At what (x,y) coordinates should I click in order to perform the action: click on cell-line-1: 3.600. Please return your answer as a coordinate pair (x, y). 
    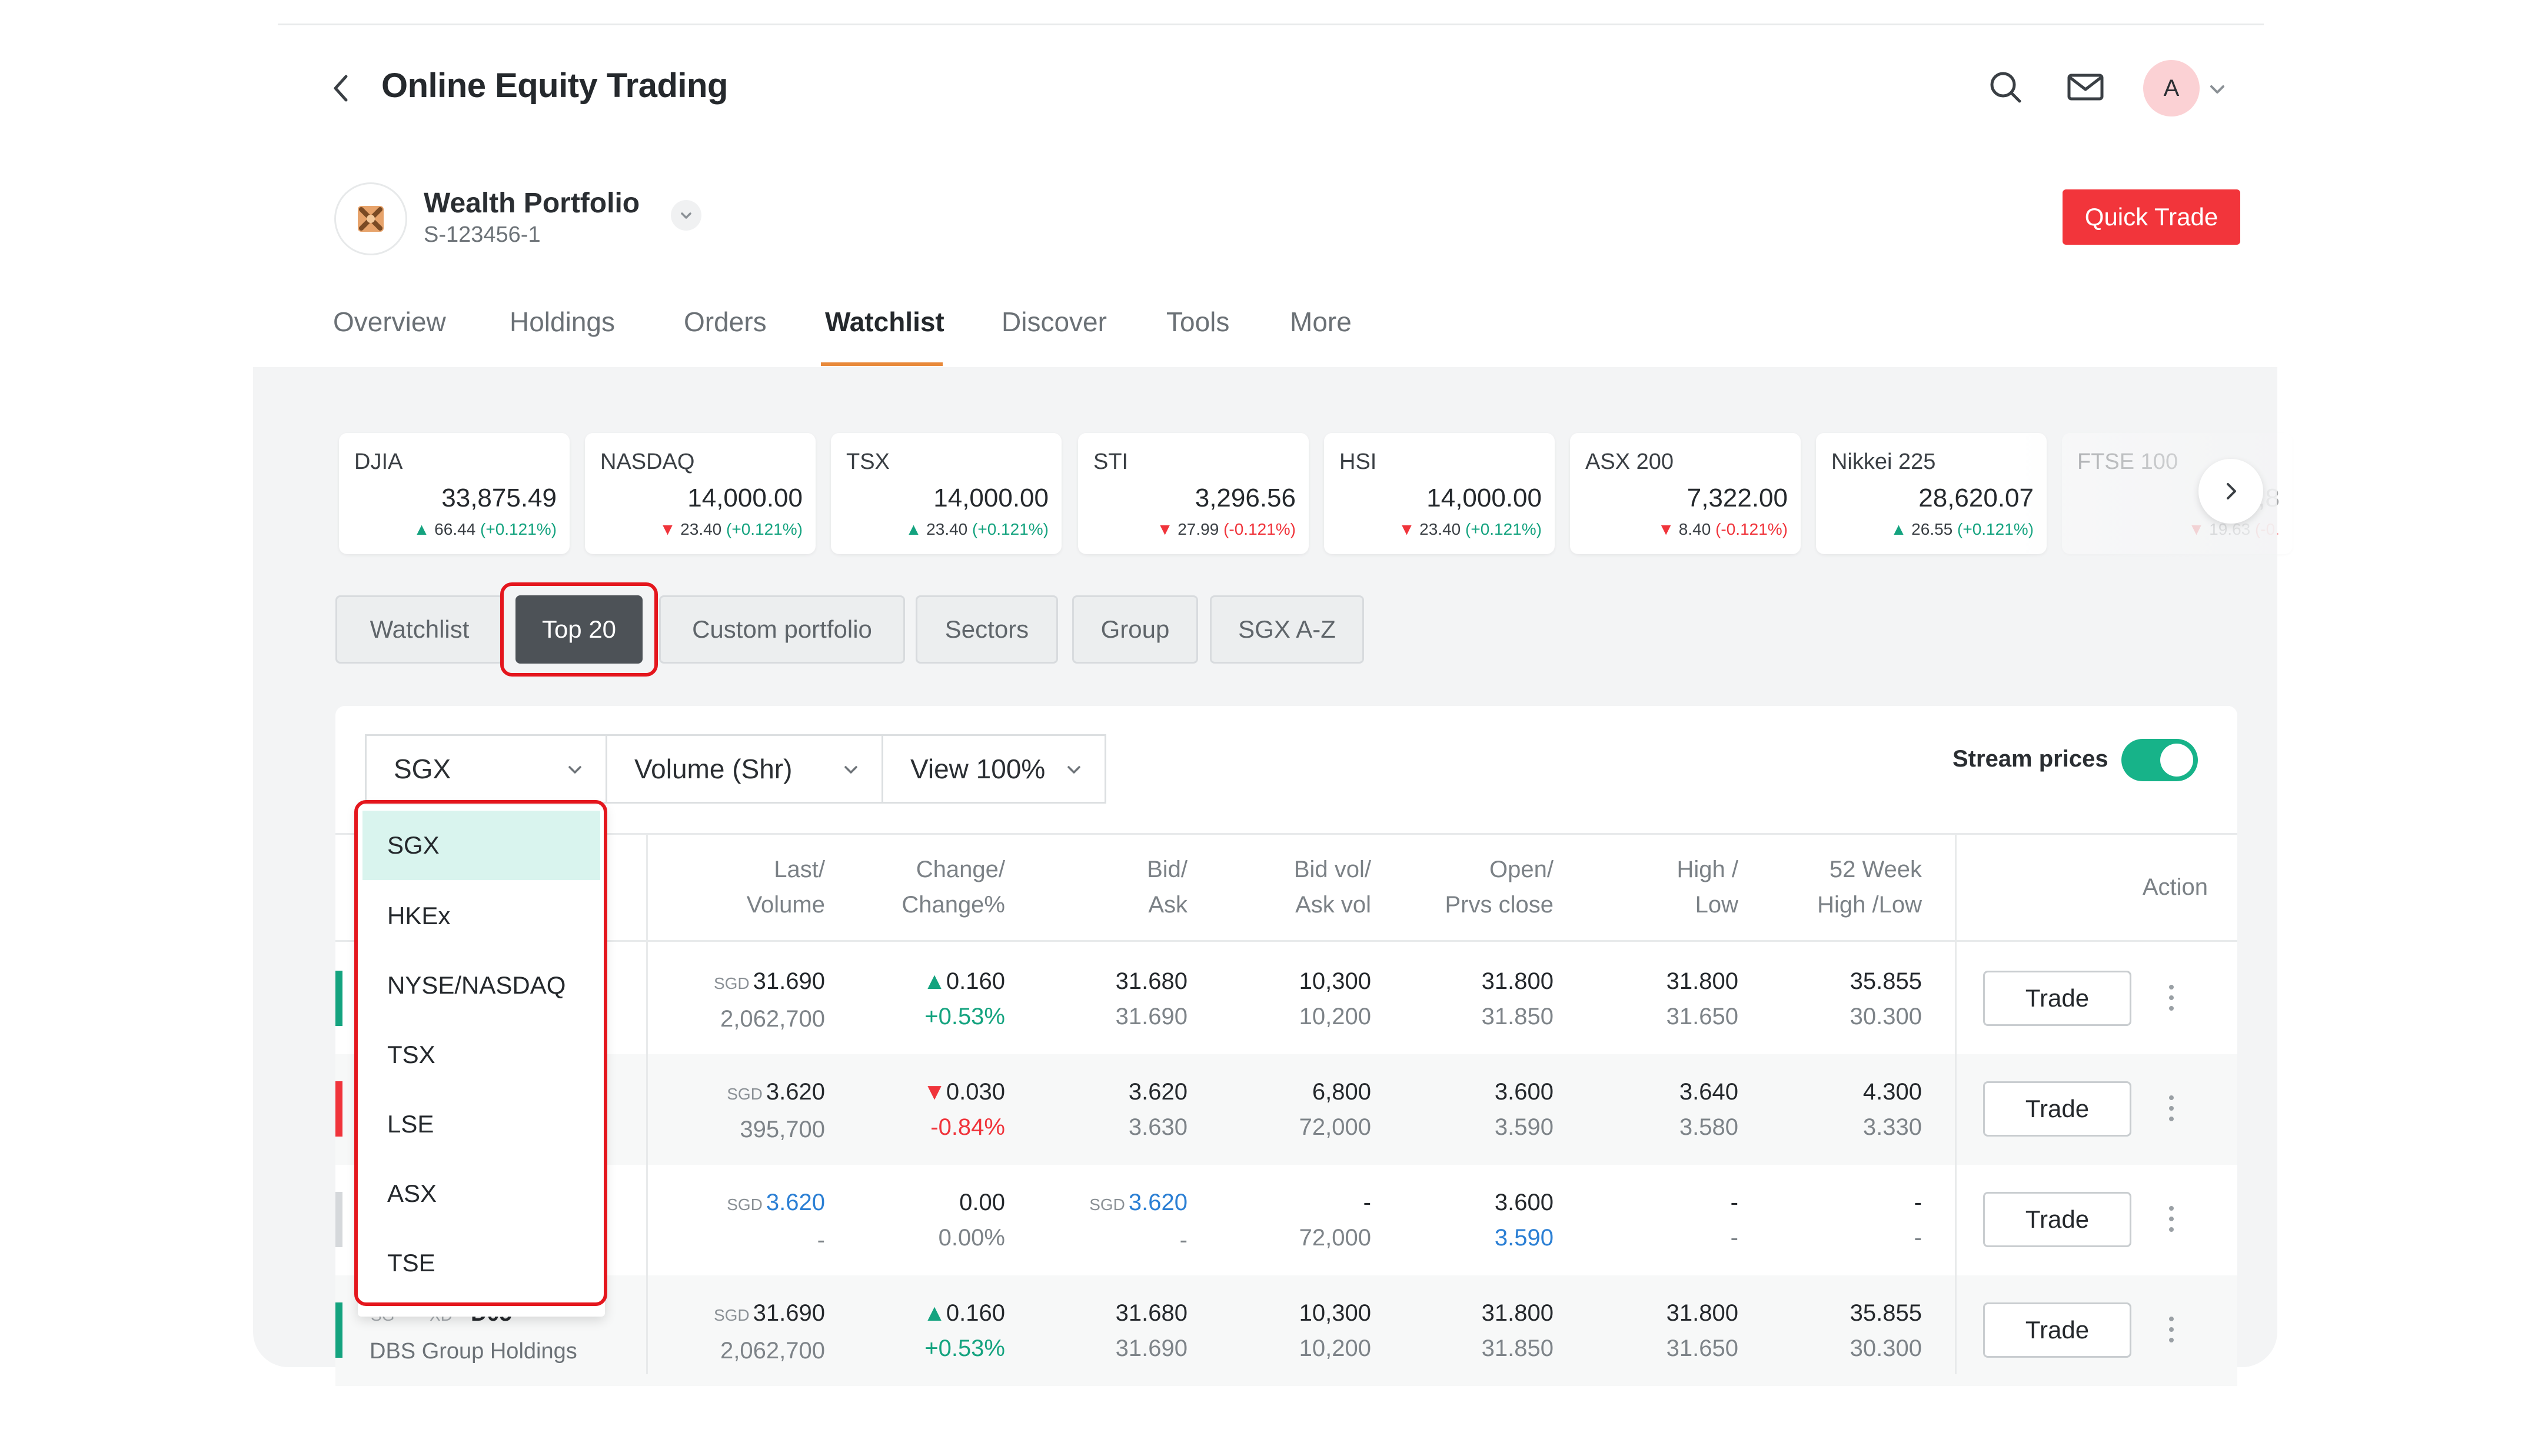
    Looking at the image, I should click on (1478, 1202).